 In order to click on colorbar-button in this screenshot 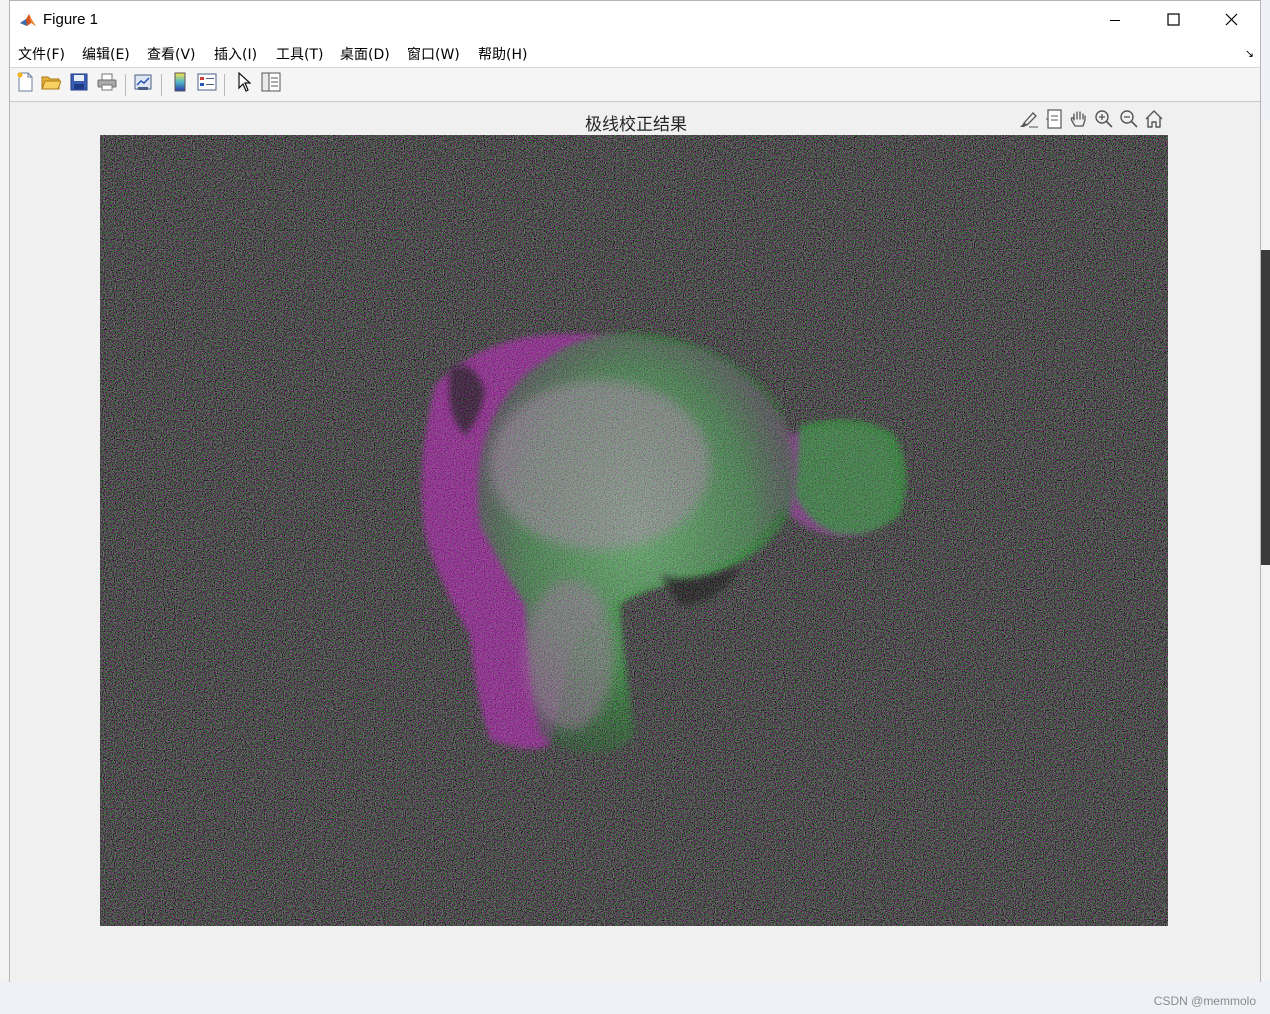, I will do `click(180, 84)`.